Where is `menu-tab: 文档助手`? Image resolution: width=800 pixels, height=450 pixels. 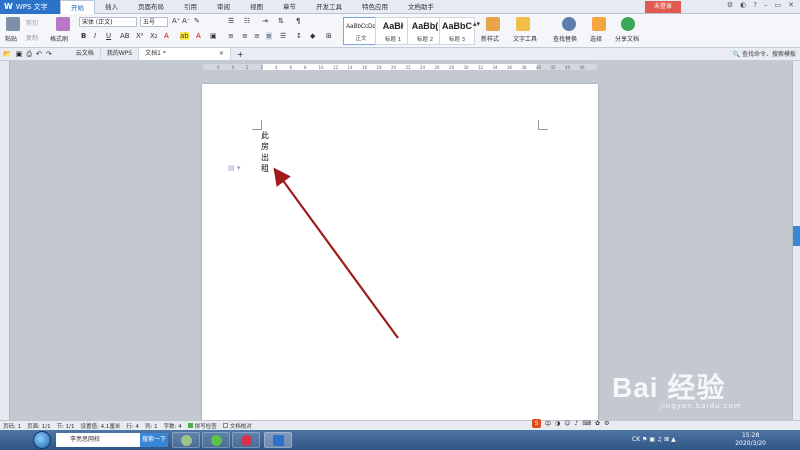 menu-tab: 文档助手 is located at coordinates (421, 7).